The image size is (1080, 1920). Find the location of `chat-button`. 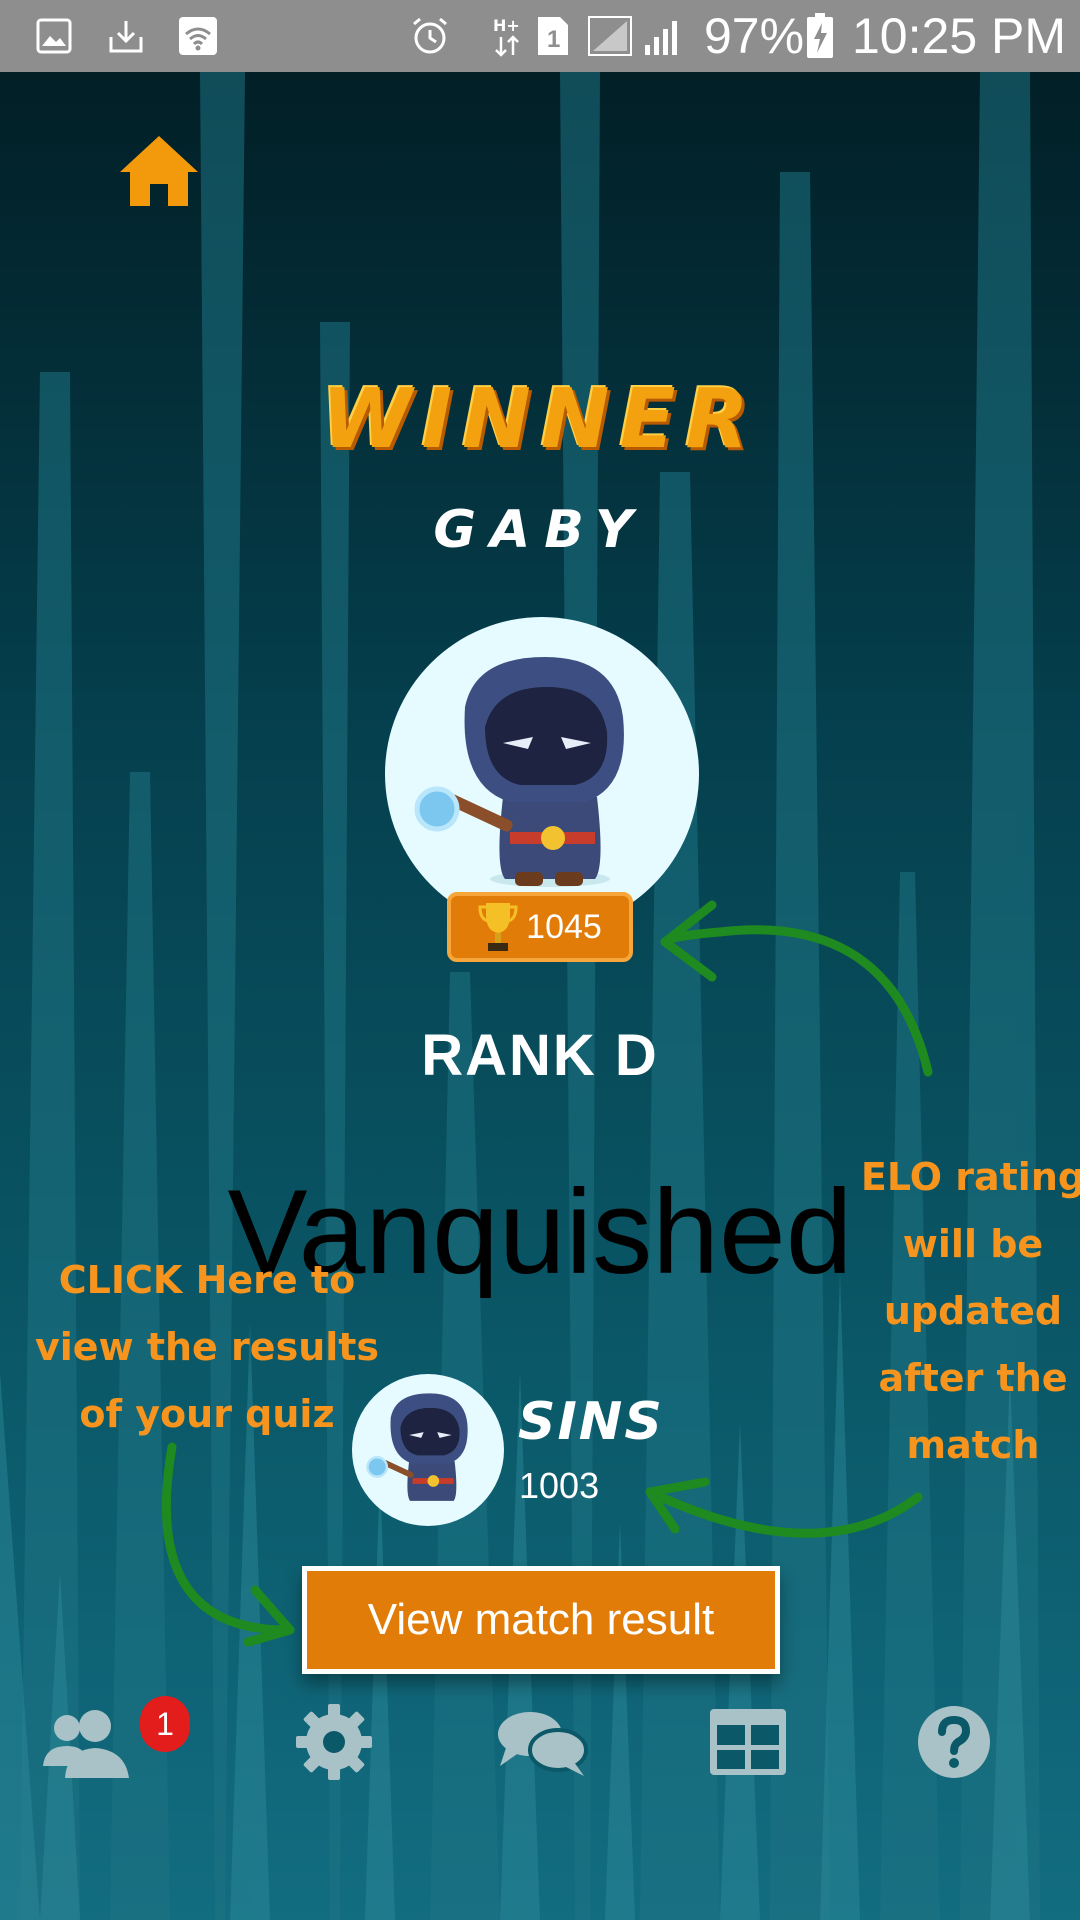

chat-button is located at coordinates (542, 1742).